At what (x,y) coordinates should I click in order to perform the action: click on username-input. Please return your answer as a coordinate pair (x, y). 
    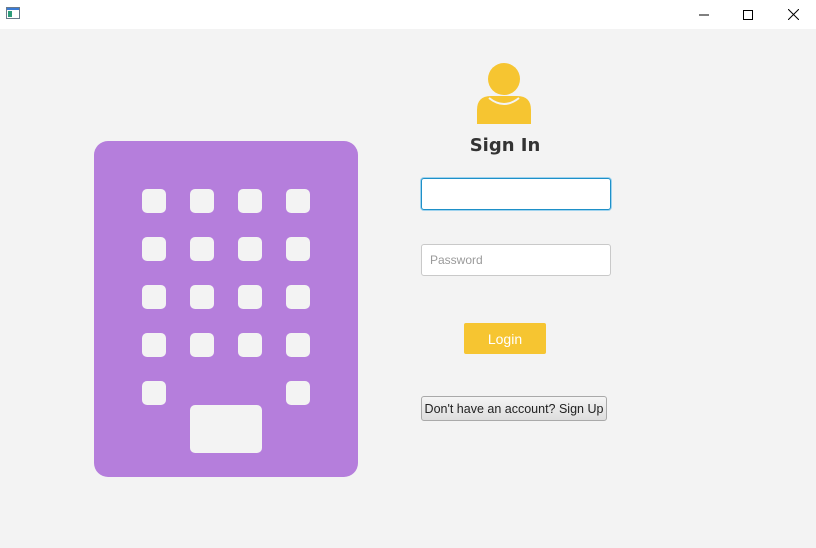
    Looking at the image, I should click on (516, 194).